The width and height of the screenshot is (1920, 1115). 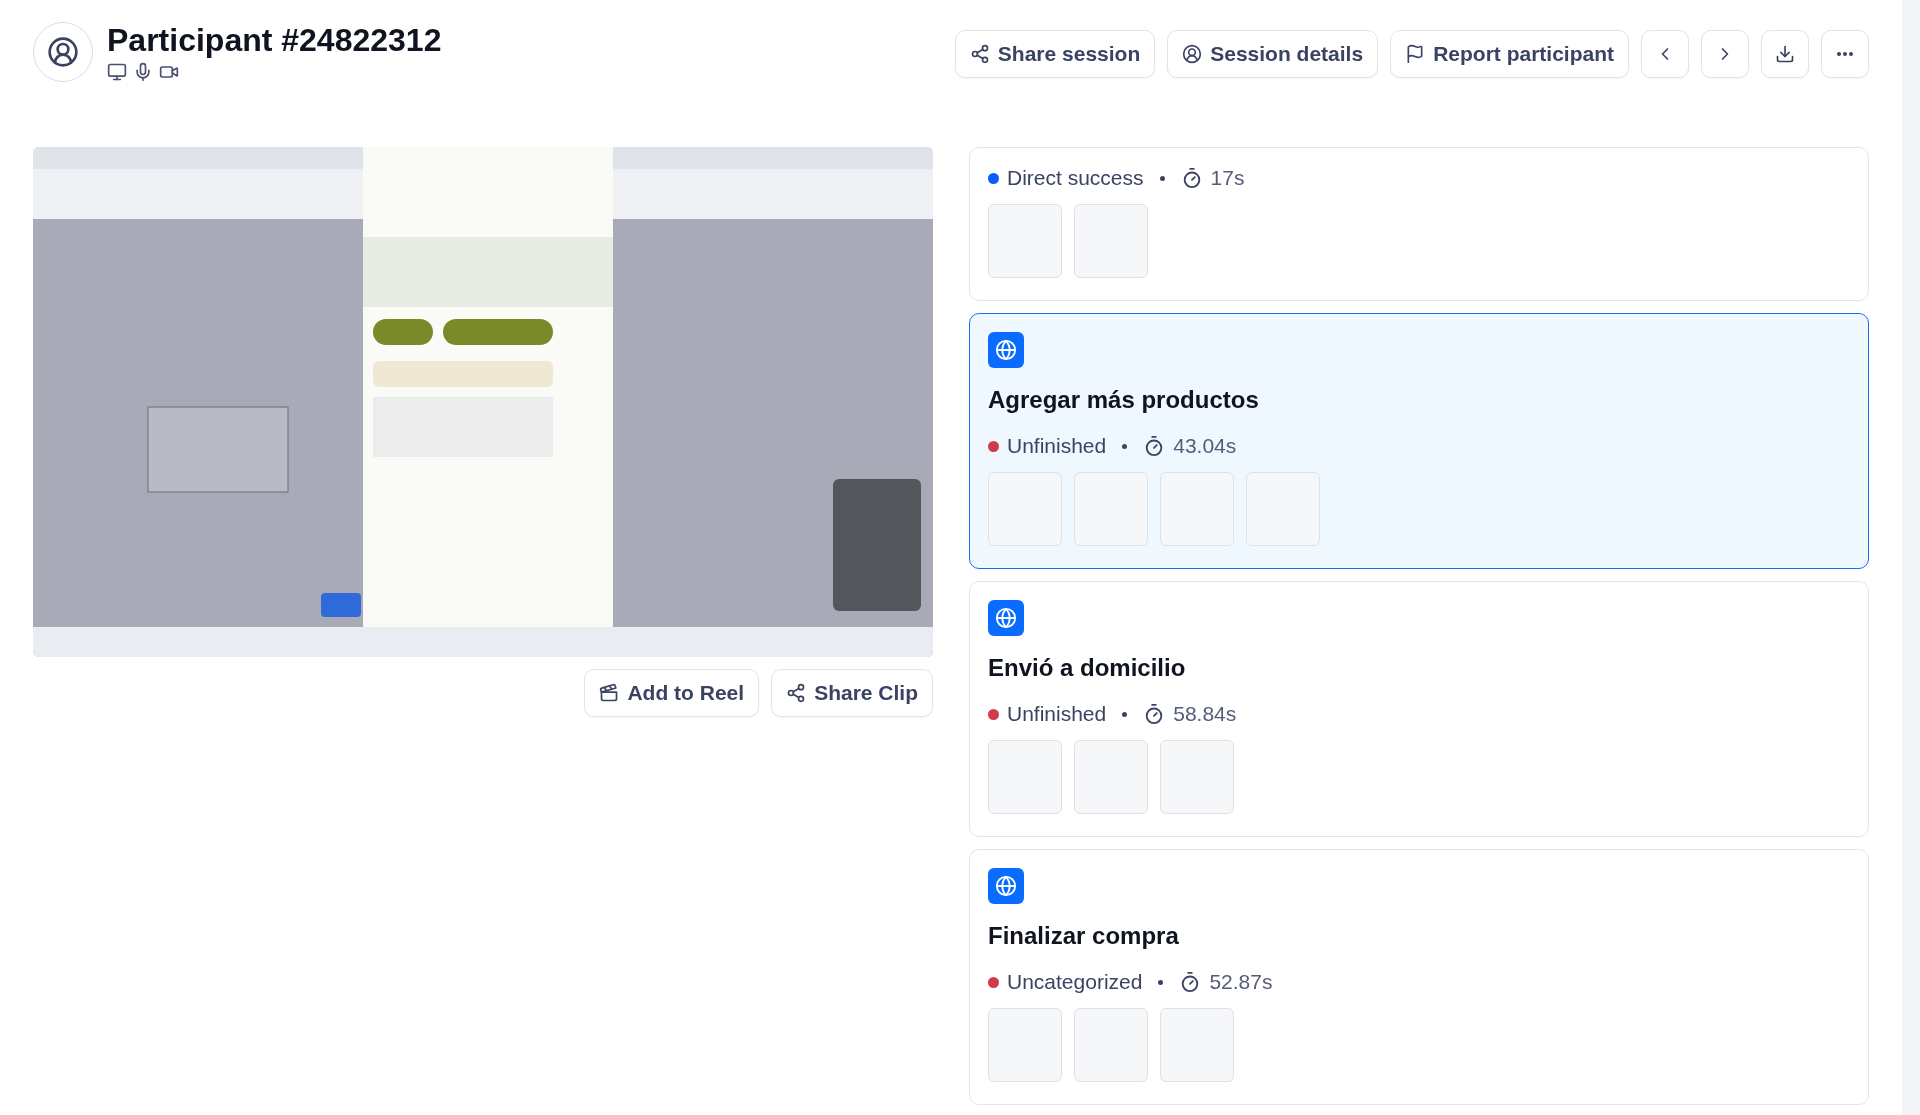 I want to click on task-card: Agregar más productos Unfinished 43.04s, so click(x=1419, y=441).